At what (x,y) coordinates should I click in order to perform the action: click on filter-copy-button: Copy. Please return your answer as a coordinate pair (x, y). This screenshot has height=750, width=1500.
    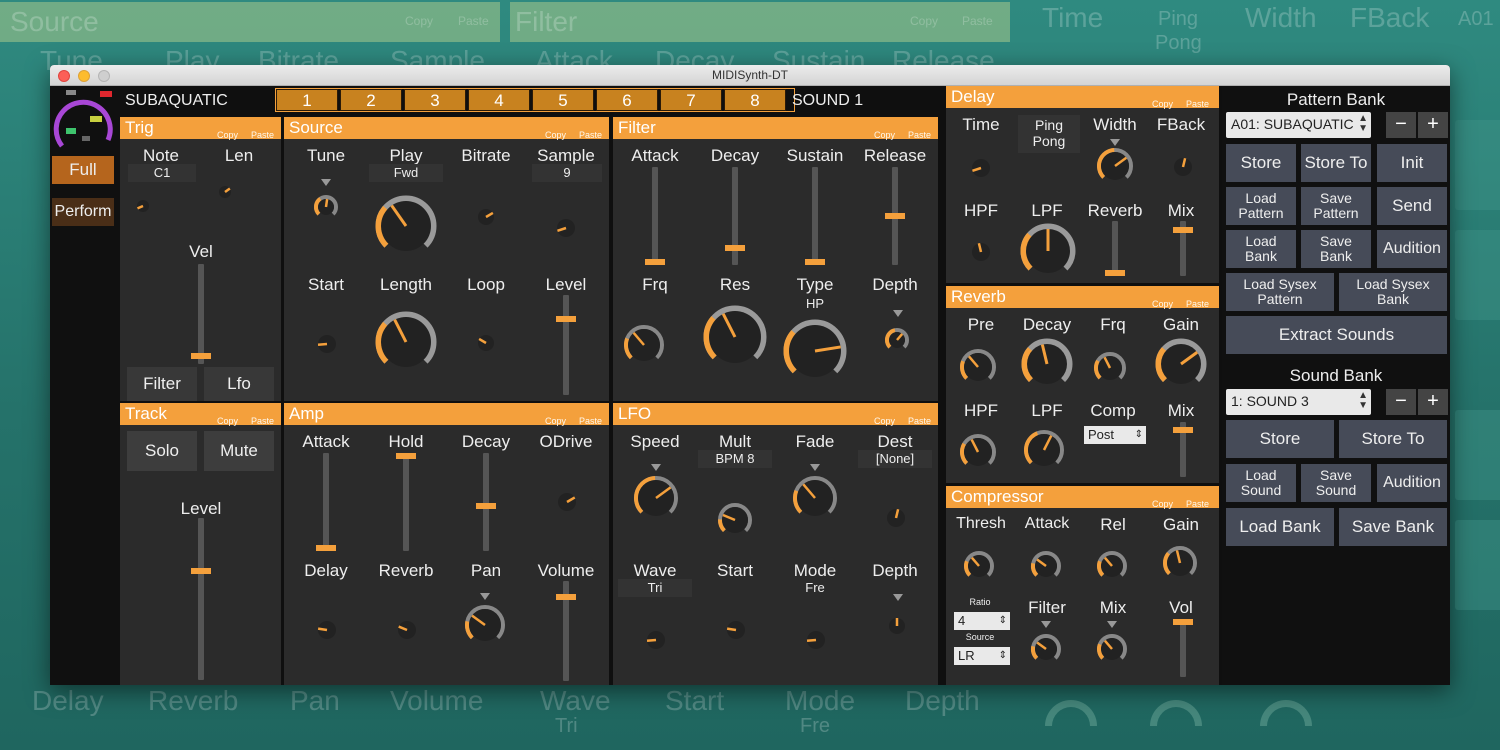
    Looking at the image, I should click on (884, 135).